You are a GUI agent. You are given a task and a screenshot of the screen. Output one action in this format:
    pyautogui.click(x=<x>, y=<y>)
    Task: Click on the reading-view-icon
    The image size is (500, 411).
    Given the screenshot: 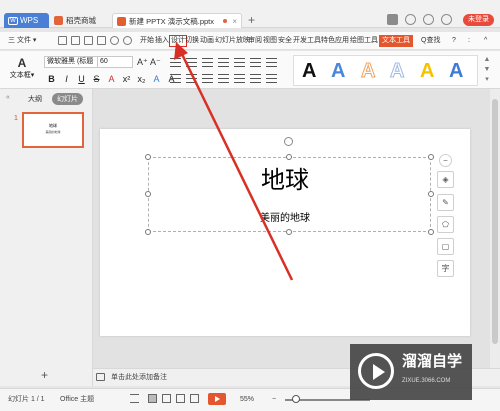 What is the action you would take?
    pyautogui.click(x=180, y=398)
    